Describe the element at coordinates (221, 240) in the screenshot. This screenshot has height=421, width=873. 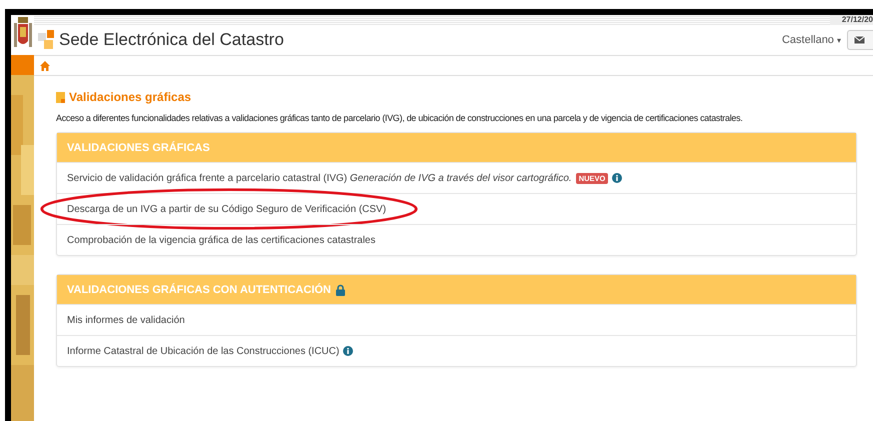
I see `service-link: Comprobación de la vigencia gráfica de las certificaciones catastrales` at that location.